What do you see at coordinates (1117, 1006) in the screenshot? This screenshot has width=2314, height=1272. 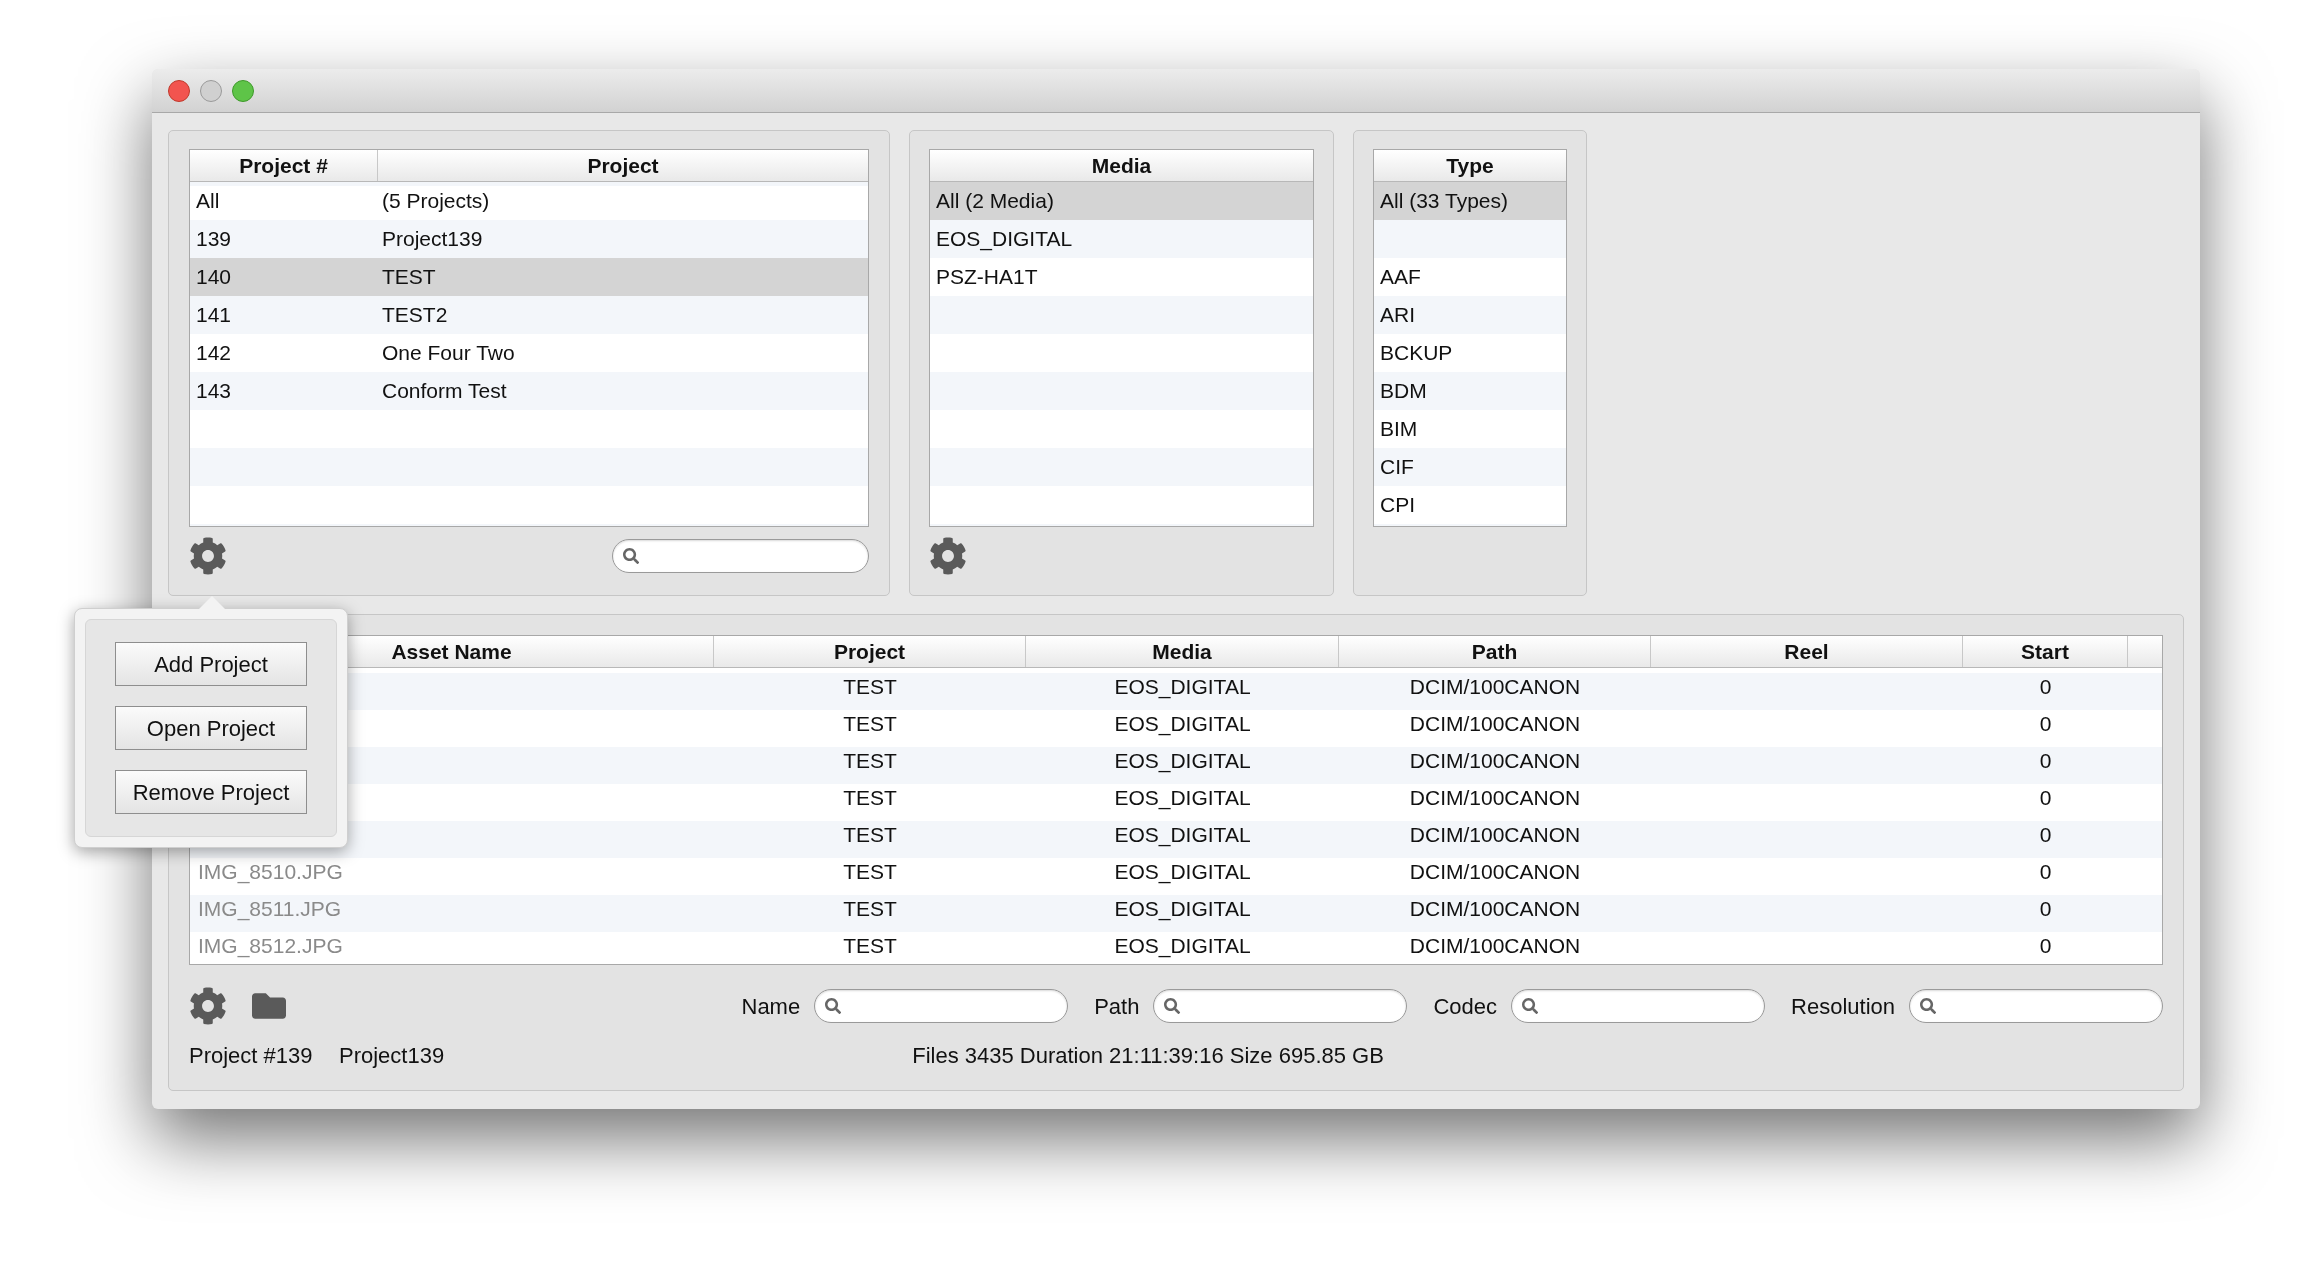 I see `filter-label: Path` at bounding box center [1117, 1006].